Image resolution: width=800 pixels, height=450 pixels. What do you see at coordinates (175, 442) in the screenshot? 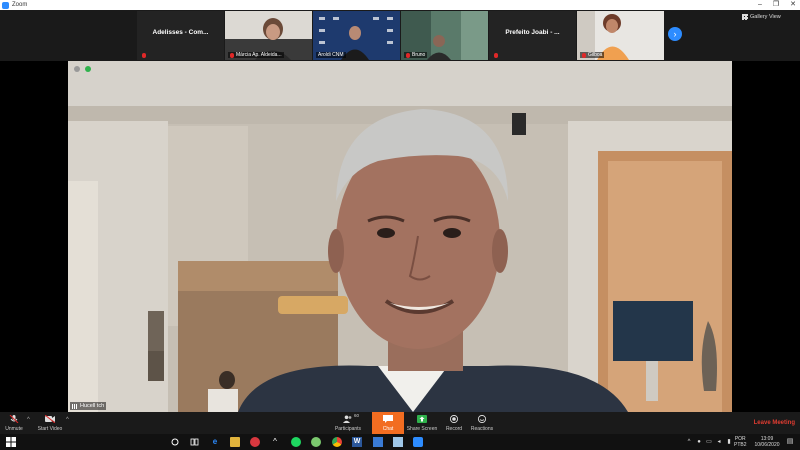
I see `search-icon` at bounding box center [175, 442].